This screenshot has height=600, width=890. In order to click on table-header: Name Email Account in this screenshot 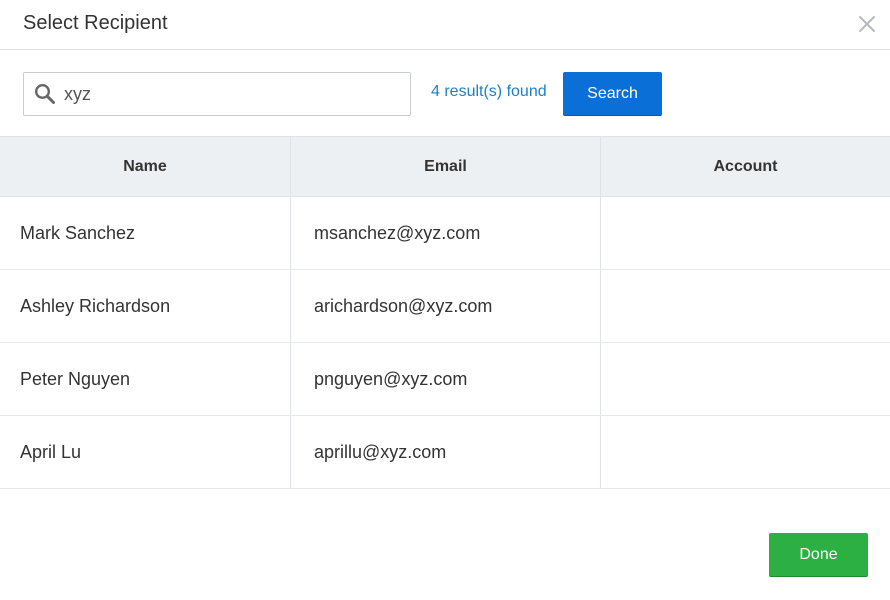, I will do `click(445, 167)`.